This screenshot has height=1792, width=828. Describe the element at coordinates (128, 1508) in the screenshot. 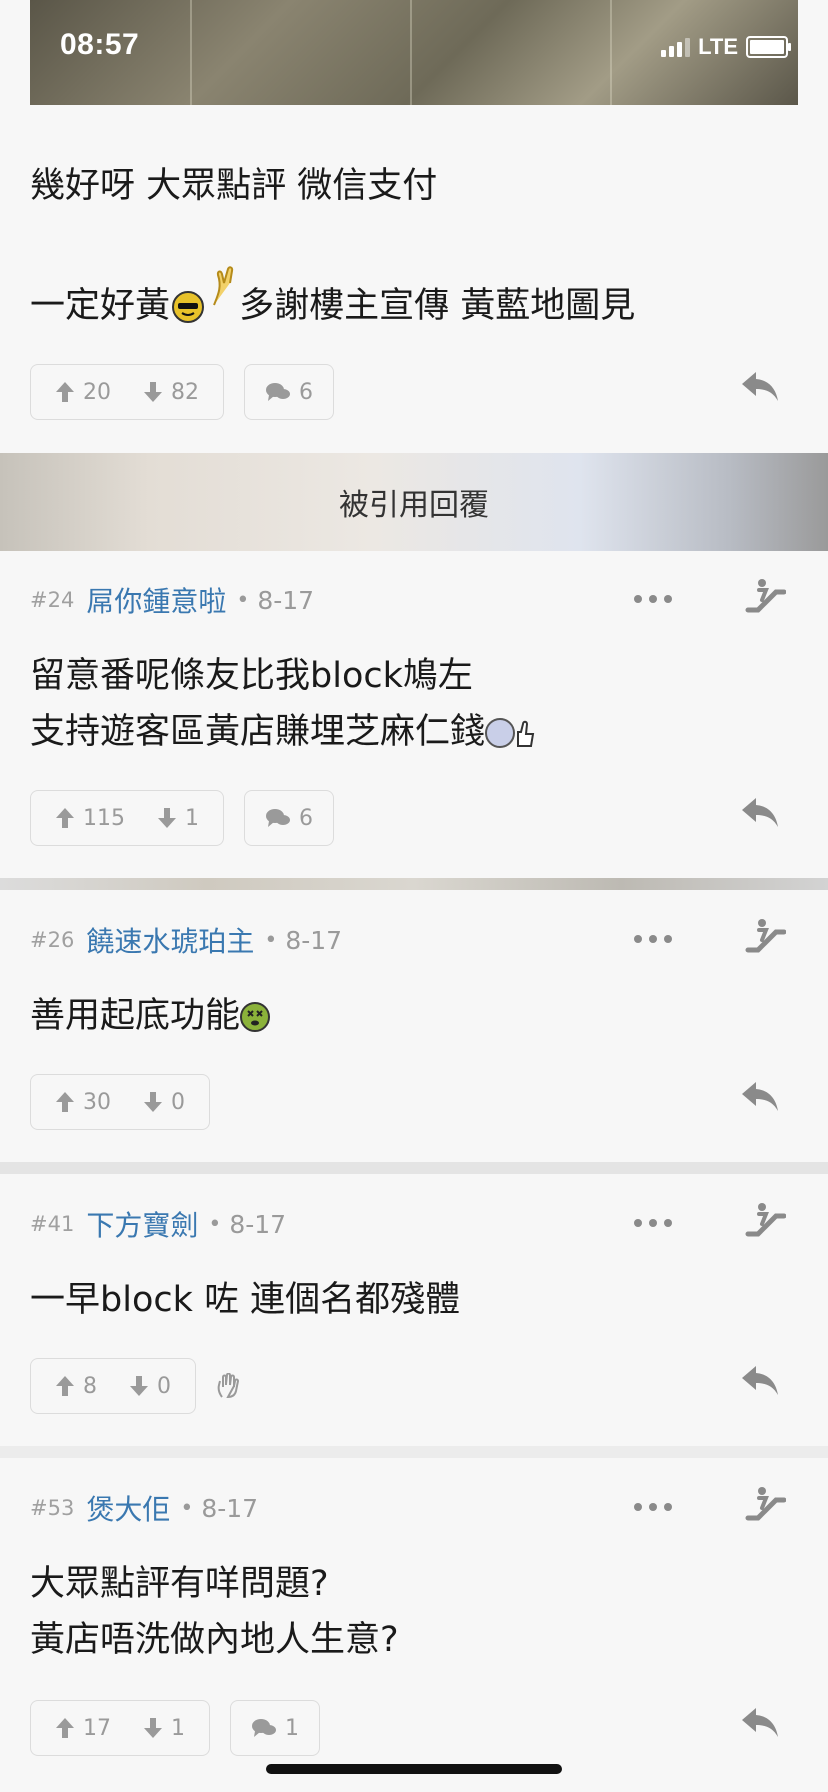

I see `username-link: 煲大佢` at that location.